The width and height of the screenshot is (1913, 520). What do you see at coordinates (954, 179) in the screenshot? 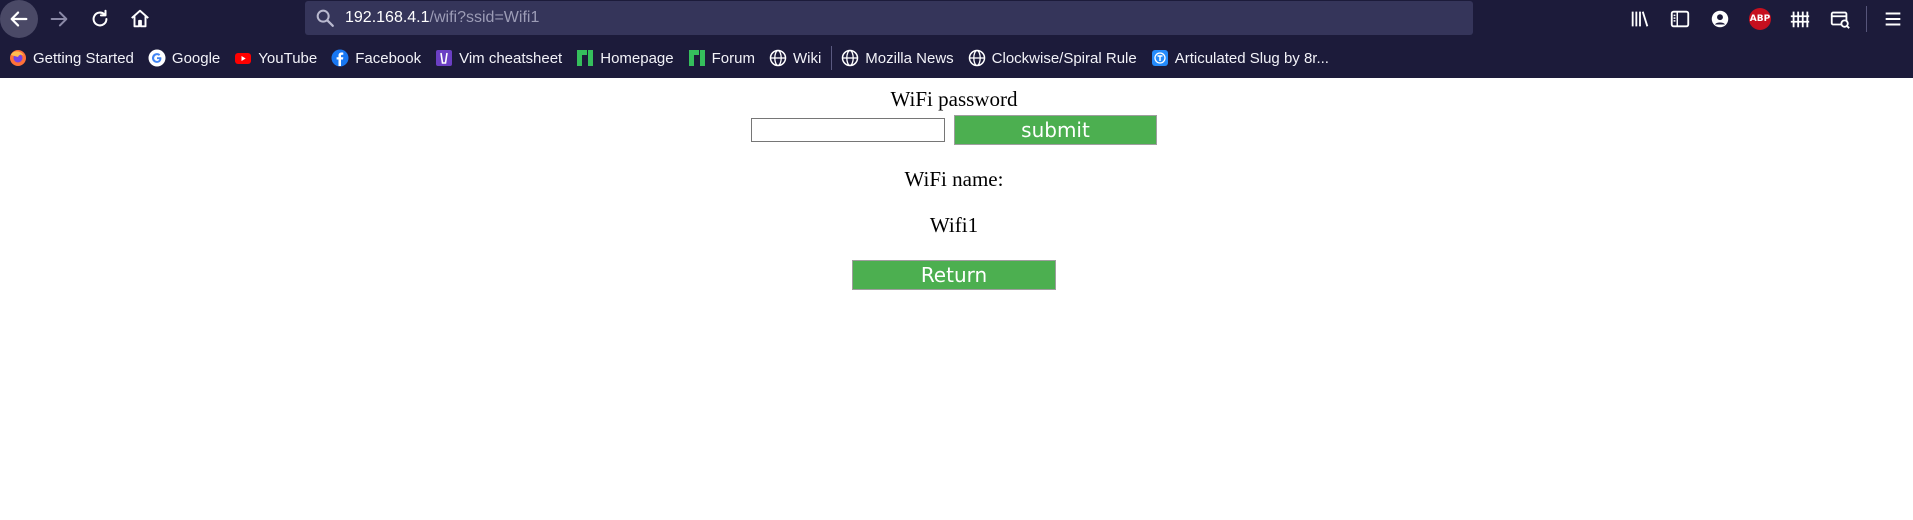
I see `wifi-name-label: WiFi name:` at bounding box center [954, 179].